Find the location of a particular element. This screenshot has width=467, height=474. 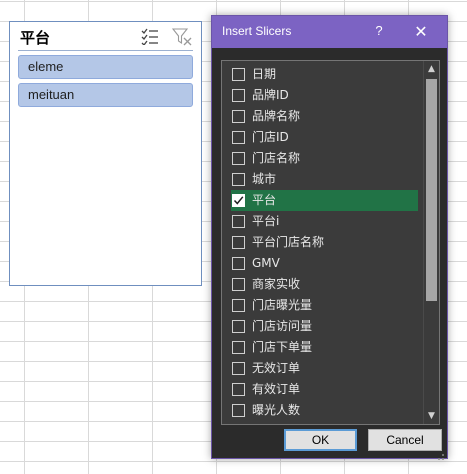

slicer-header-divider is located at coordinates (105, 50).